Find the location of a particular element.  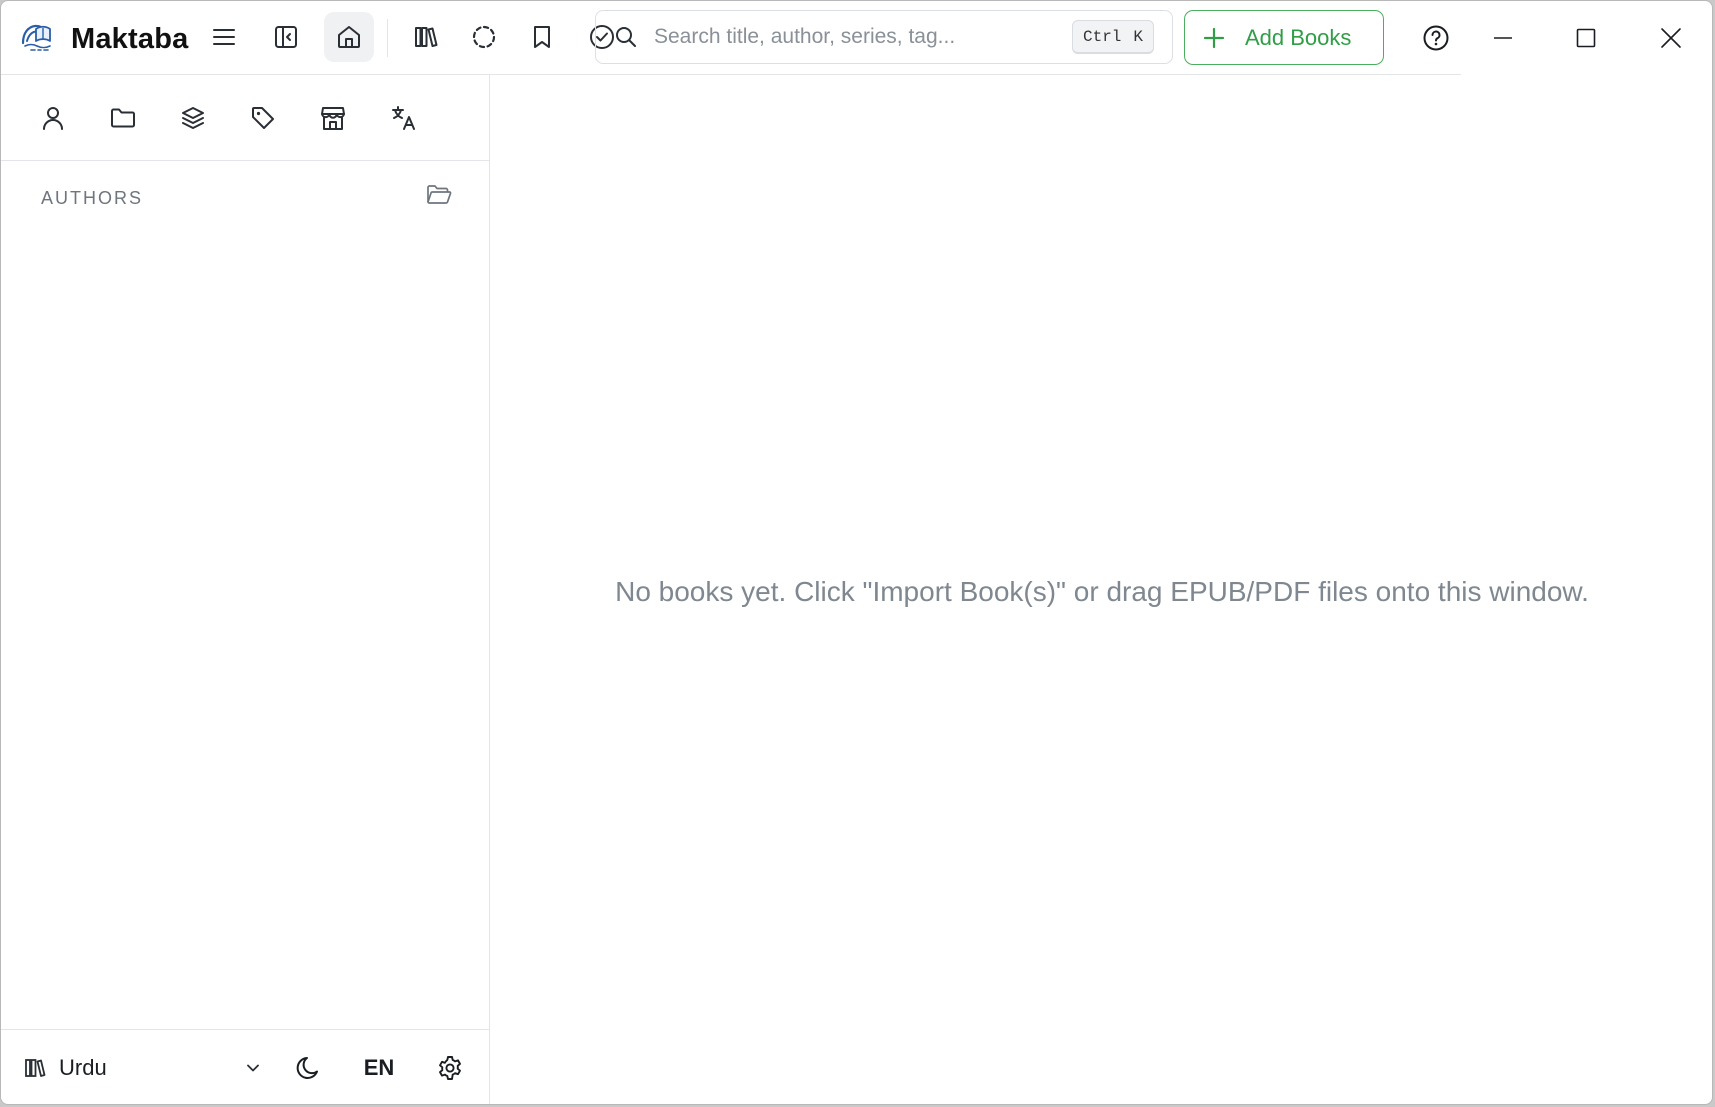

maximize-button is located at coordinates (1586, 38).